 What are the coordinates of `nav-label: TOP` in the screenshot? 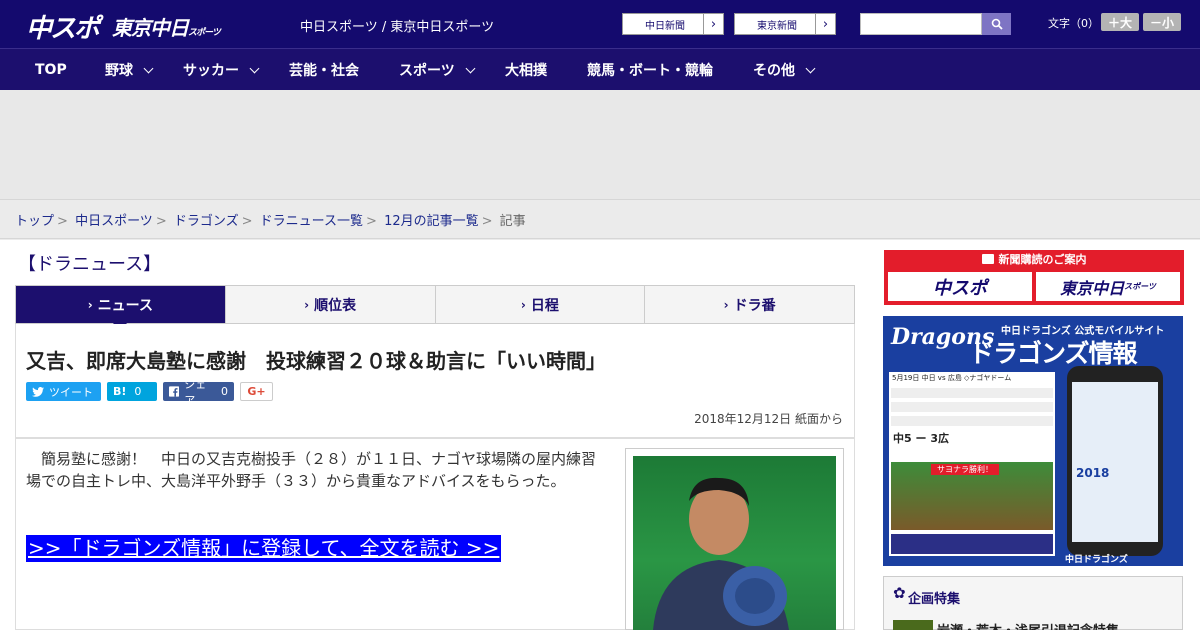 It's located at (51, 70).